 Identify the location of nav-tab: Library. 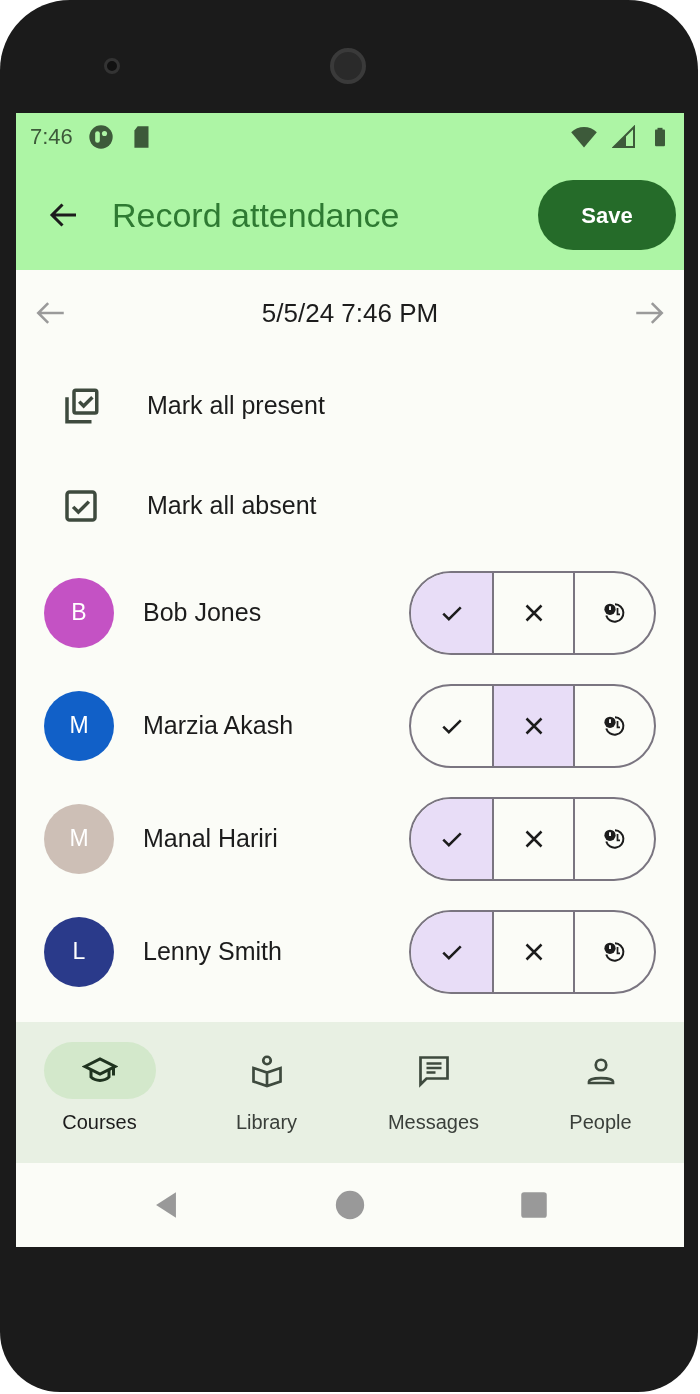
(266, 1102).